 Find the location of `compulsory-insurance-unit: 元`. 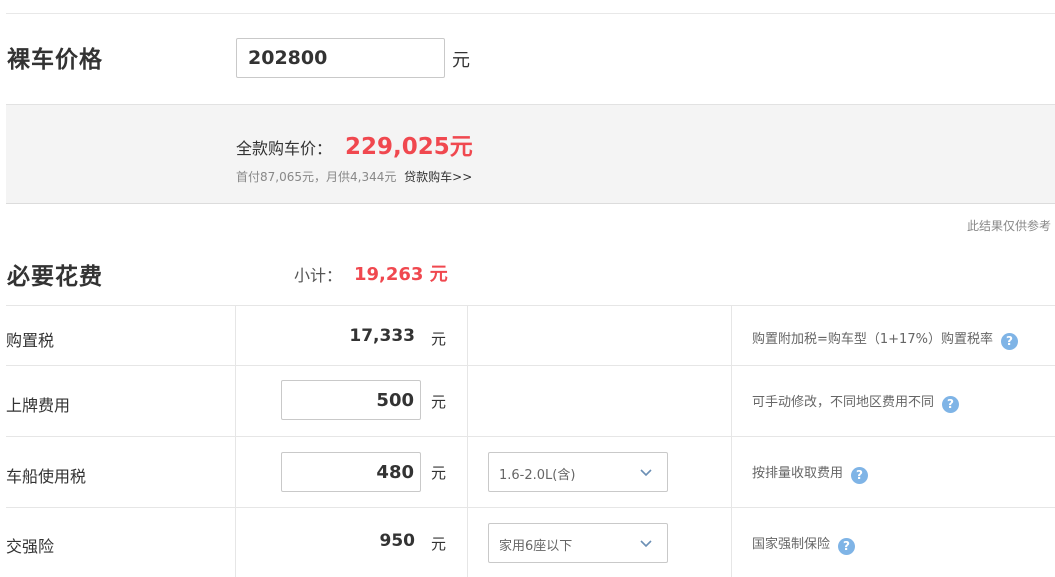

compulsory-insurance-unit: 元 is located at coordinates (439, 544).